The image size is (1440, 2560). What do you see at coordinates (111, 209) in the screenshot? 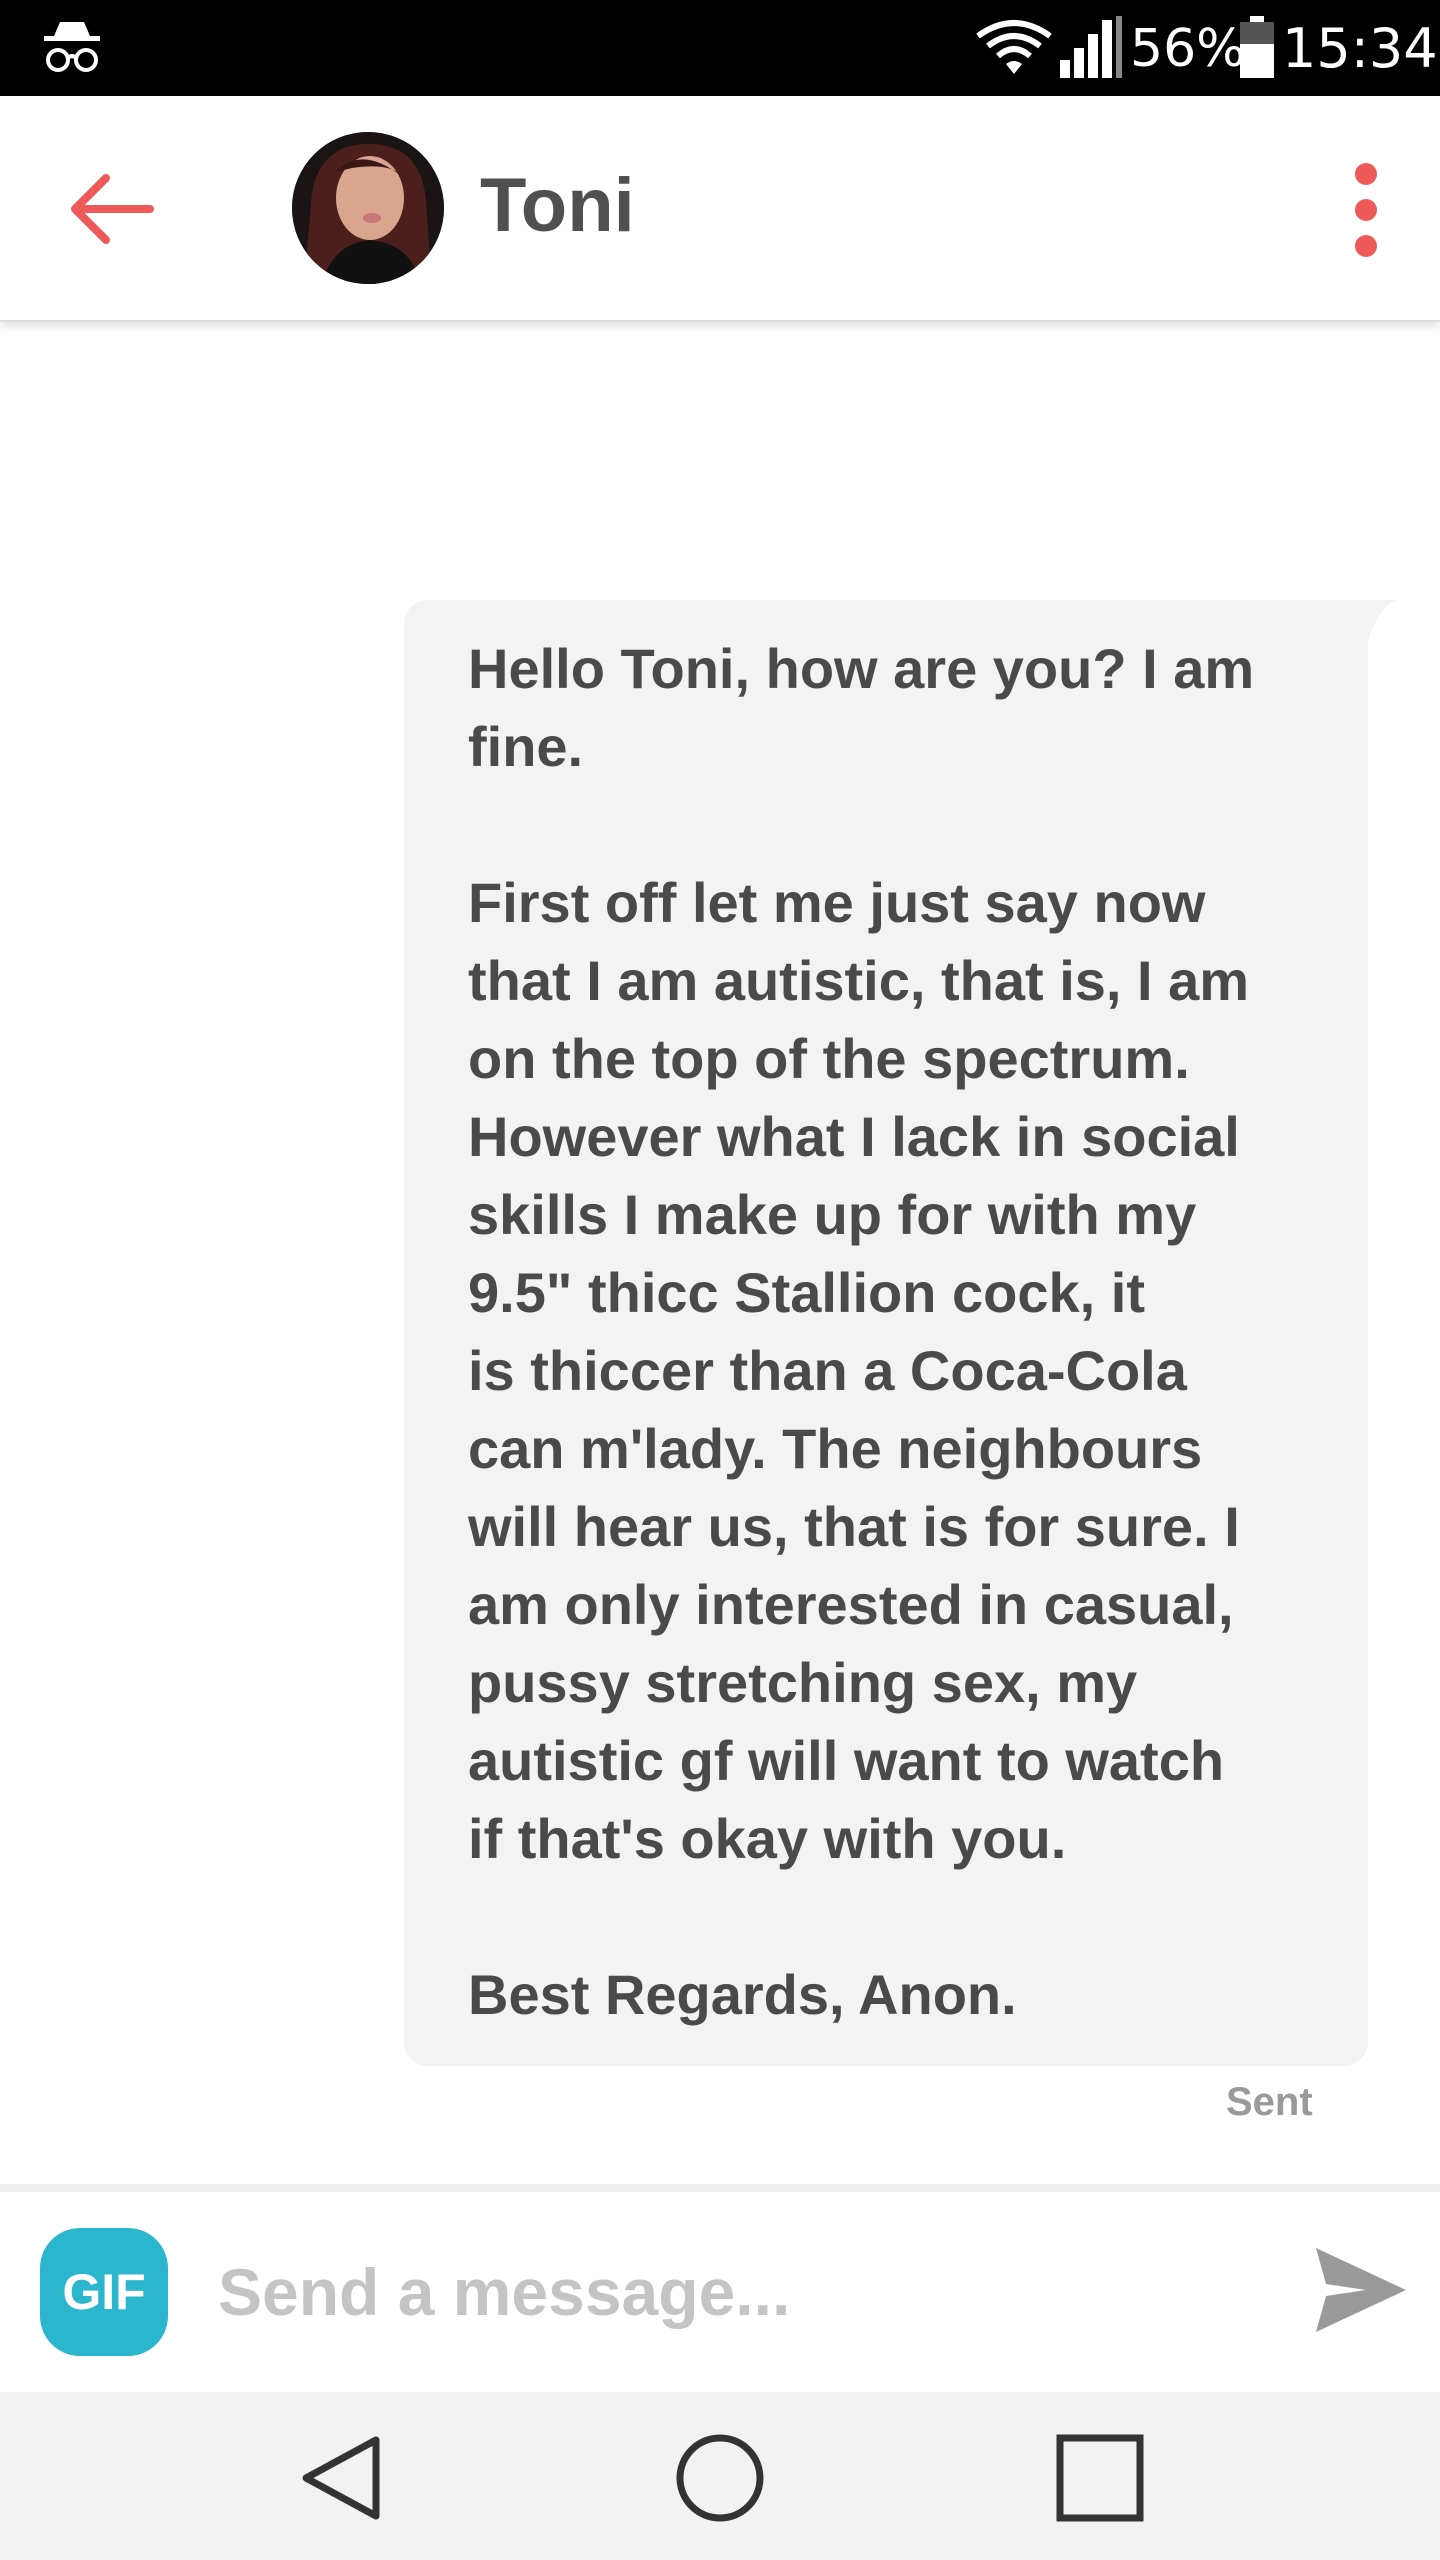
I see `back-arrow-icon` at bounding box center [111, 209].